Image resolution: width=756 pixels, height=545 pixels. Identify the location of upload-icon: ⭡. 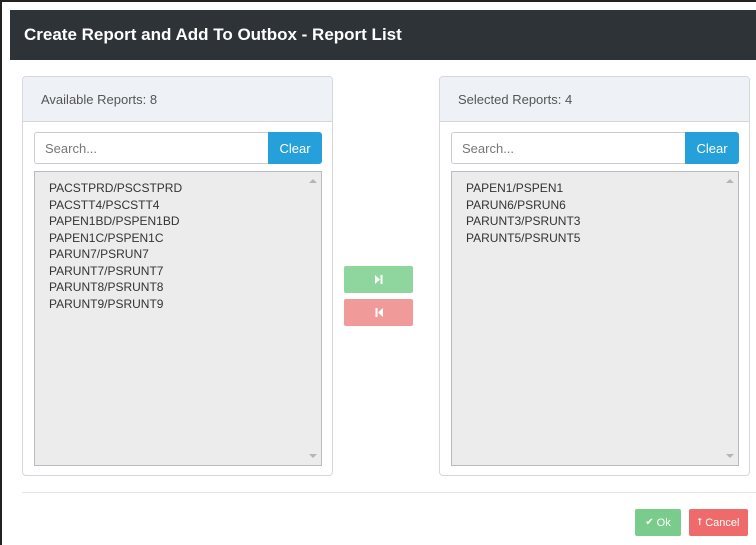
(700, 522).